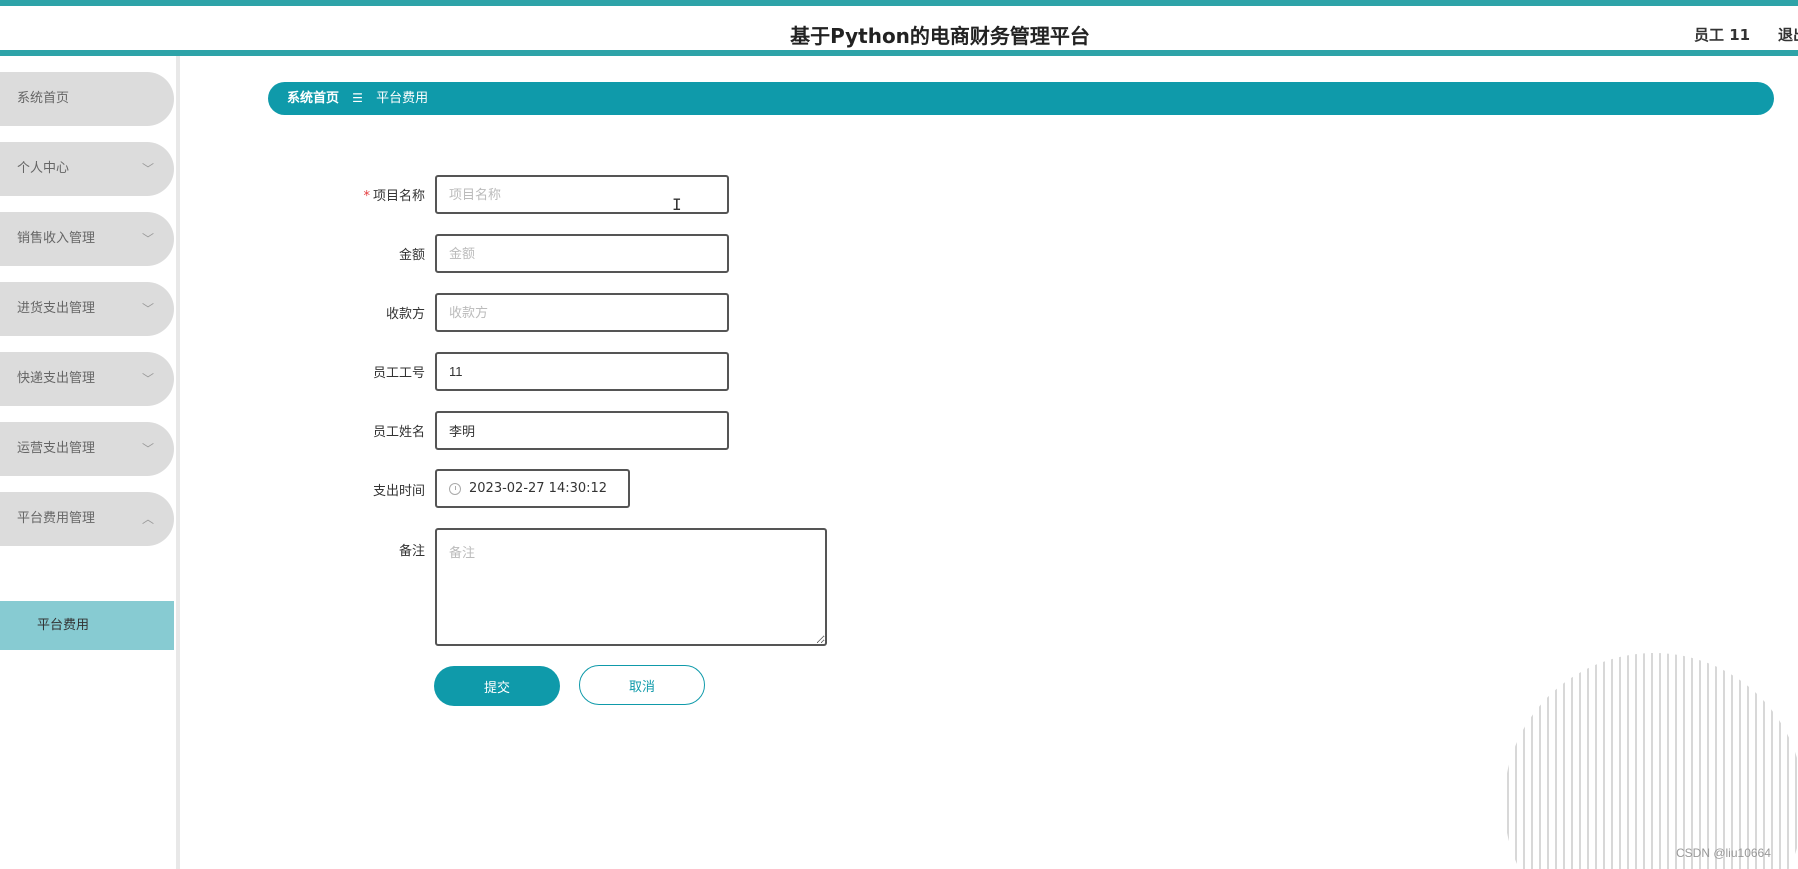  I want to click on decorative-striped-circle, so click(1652, 761).